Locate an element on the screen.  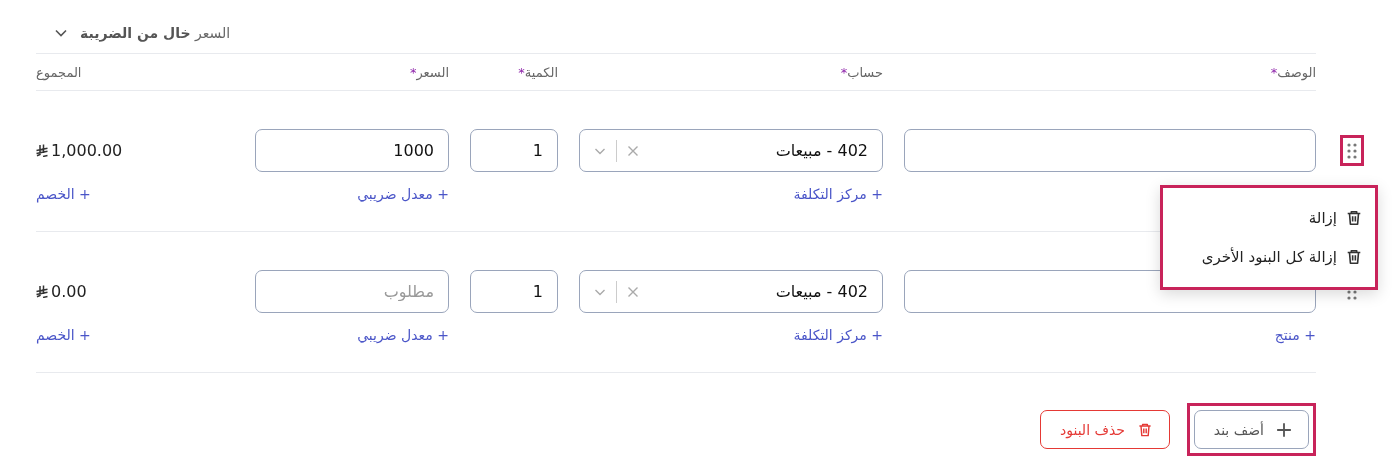
total-amount: 0.00 is located at coordinates (69, 291).